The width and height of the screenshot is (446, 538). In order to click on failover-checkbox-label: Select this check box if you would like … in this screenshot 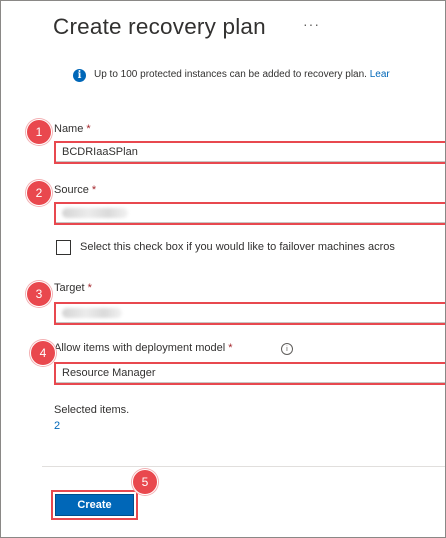, I will do `click(237, 247)`.